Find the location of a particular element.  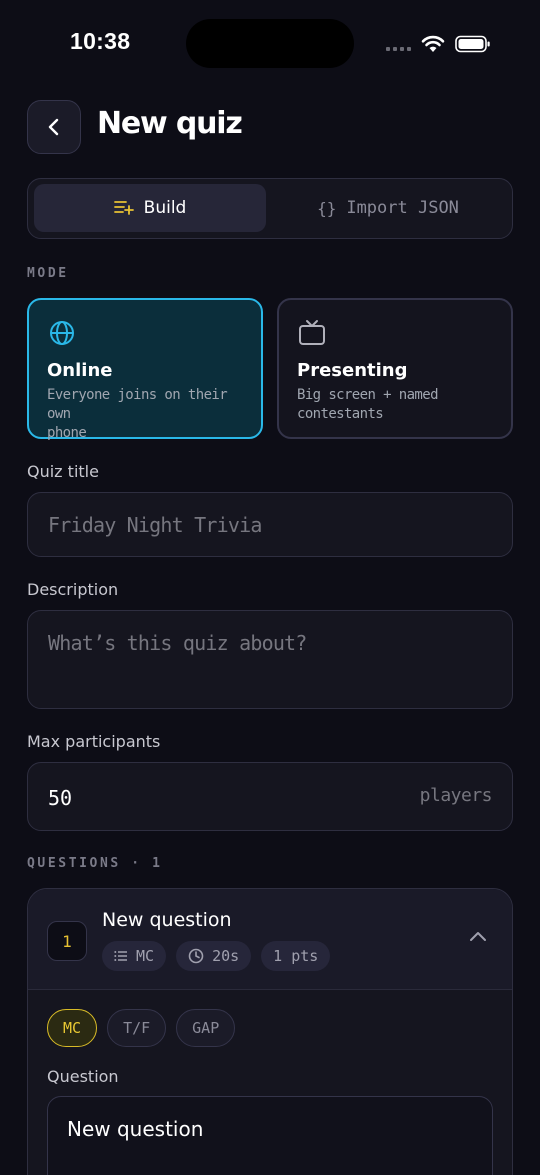

quiz-title-input: Friday Night Trivia is located at coordinates (270, 524).